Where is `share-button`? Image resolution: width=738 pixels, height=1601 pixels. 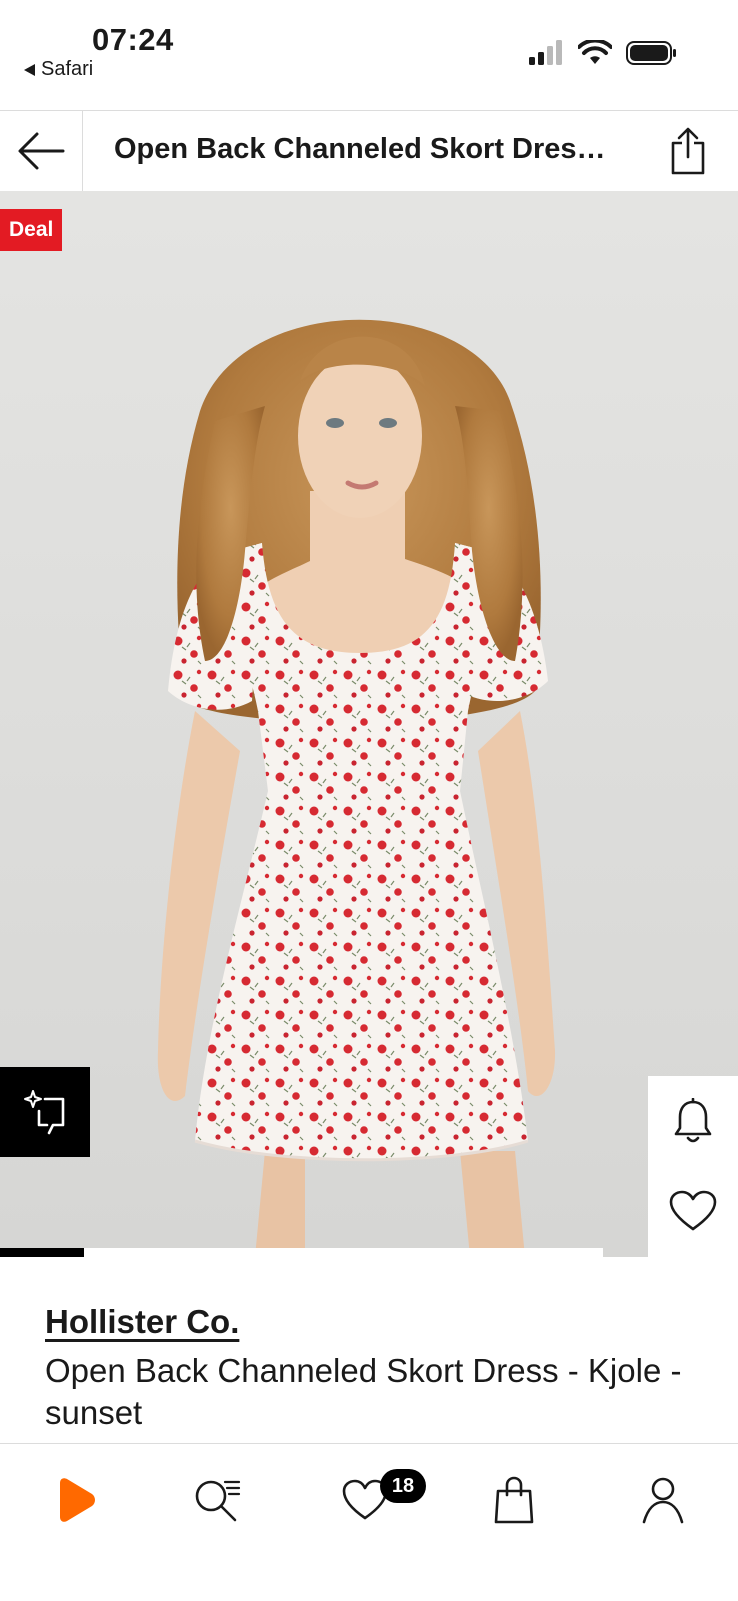
share-button is located at coordinates (688, 151).